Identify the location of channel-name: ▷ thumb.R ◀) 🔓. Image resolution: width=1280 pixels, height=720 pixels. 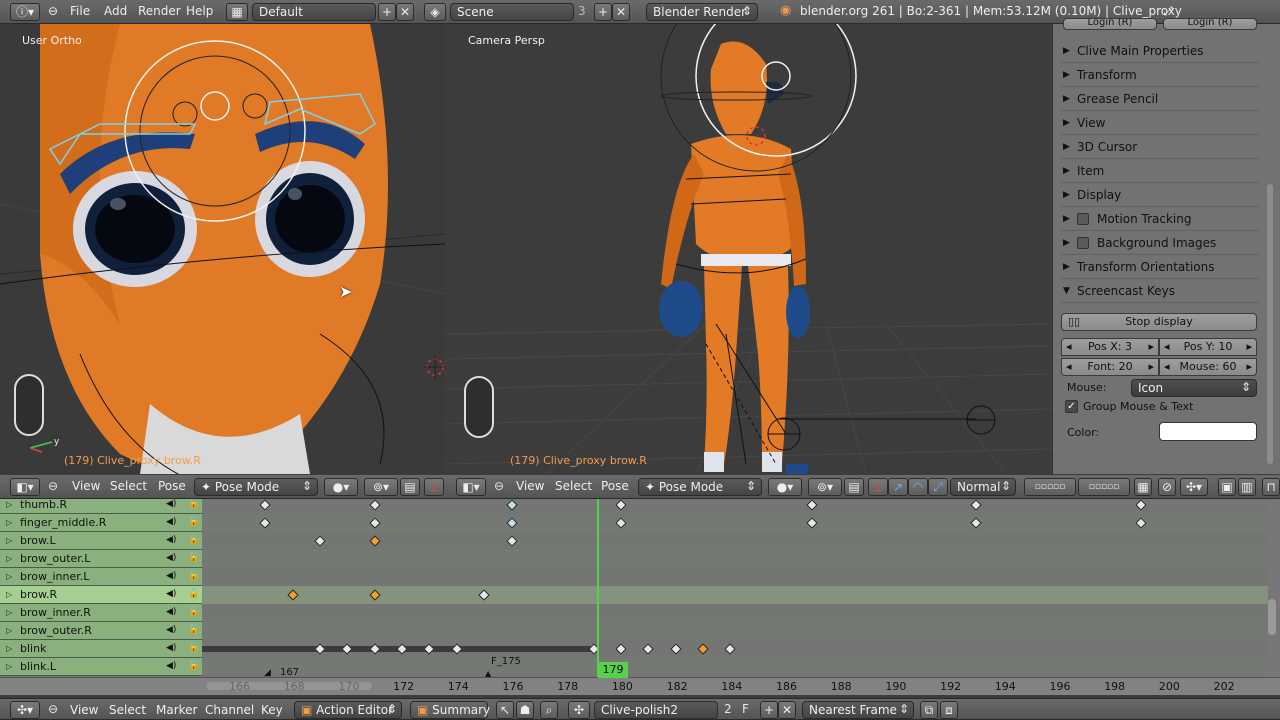
(101, 506).